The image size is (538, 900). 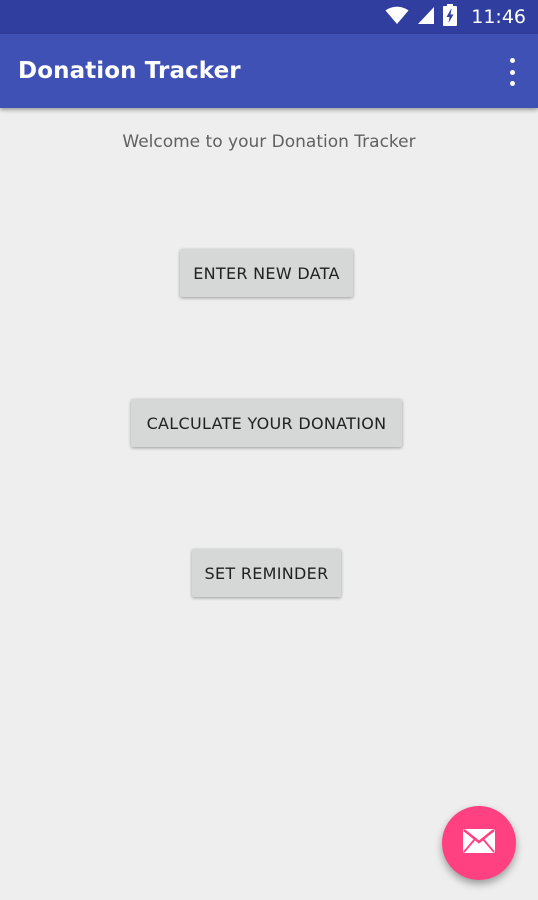 I want to click on welcome-text: Welcome to your Donation Tracker, so click(x=269, y=142).